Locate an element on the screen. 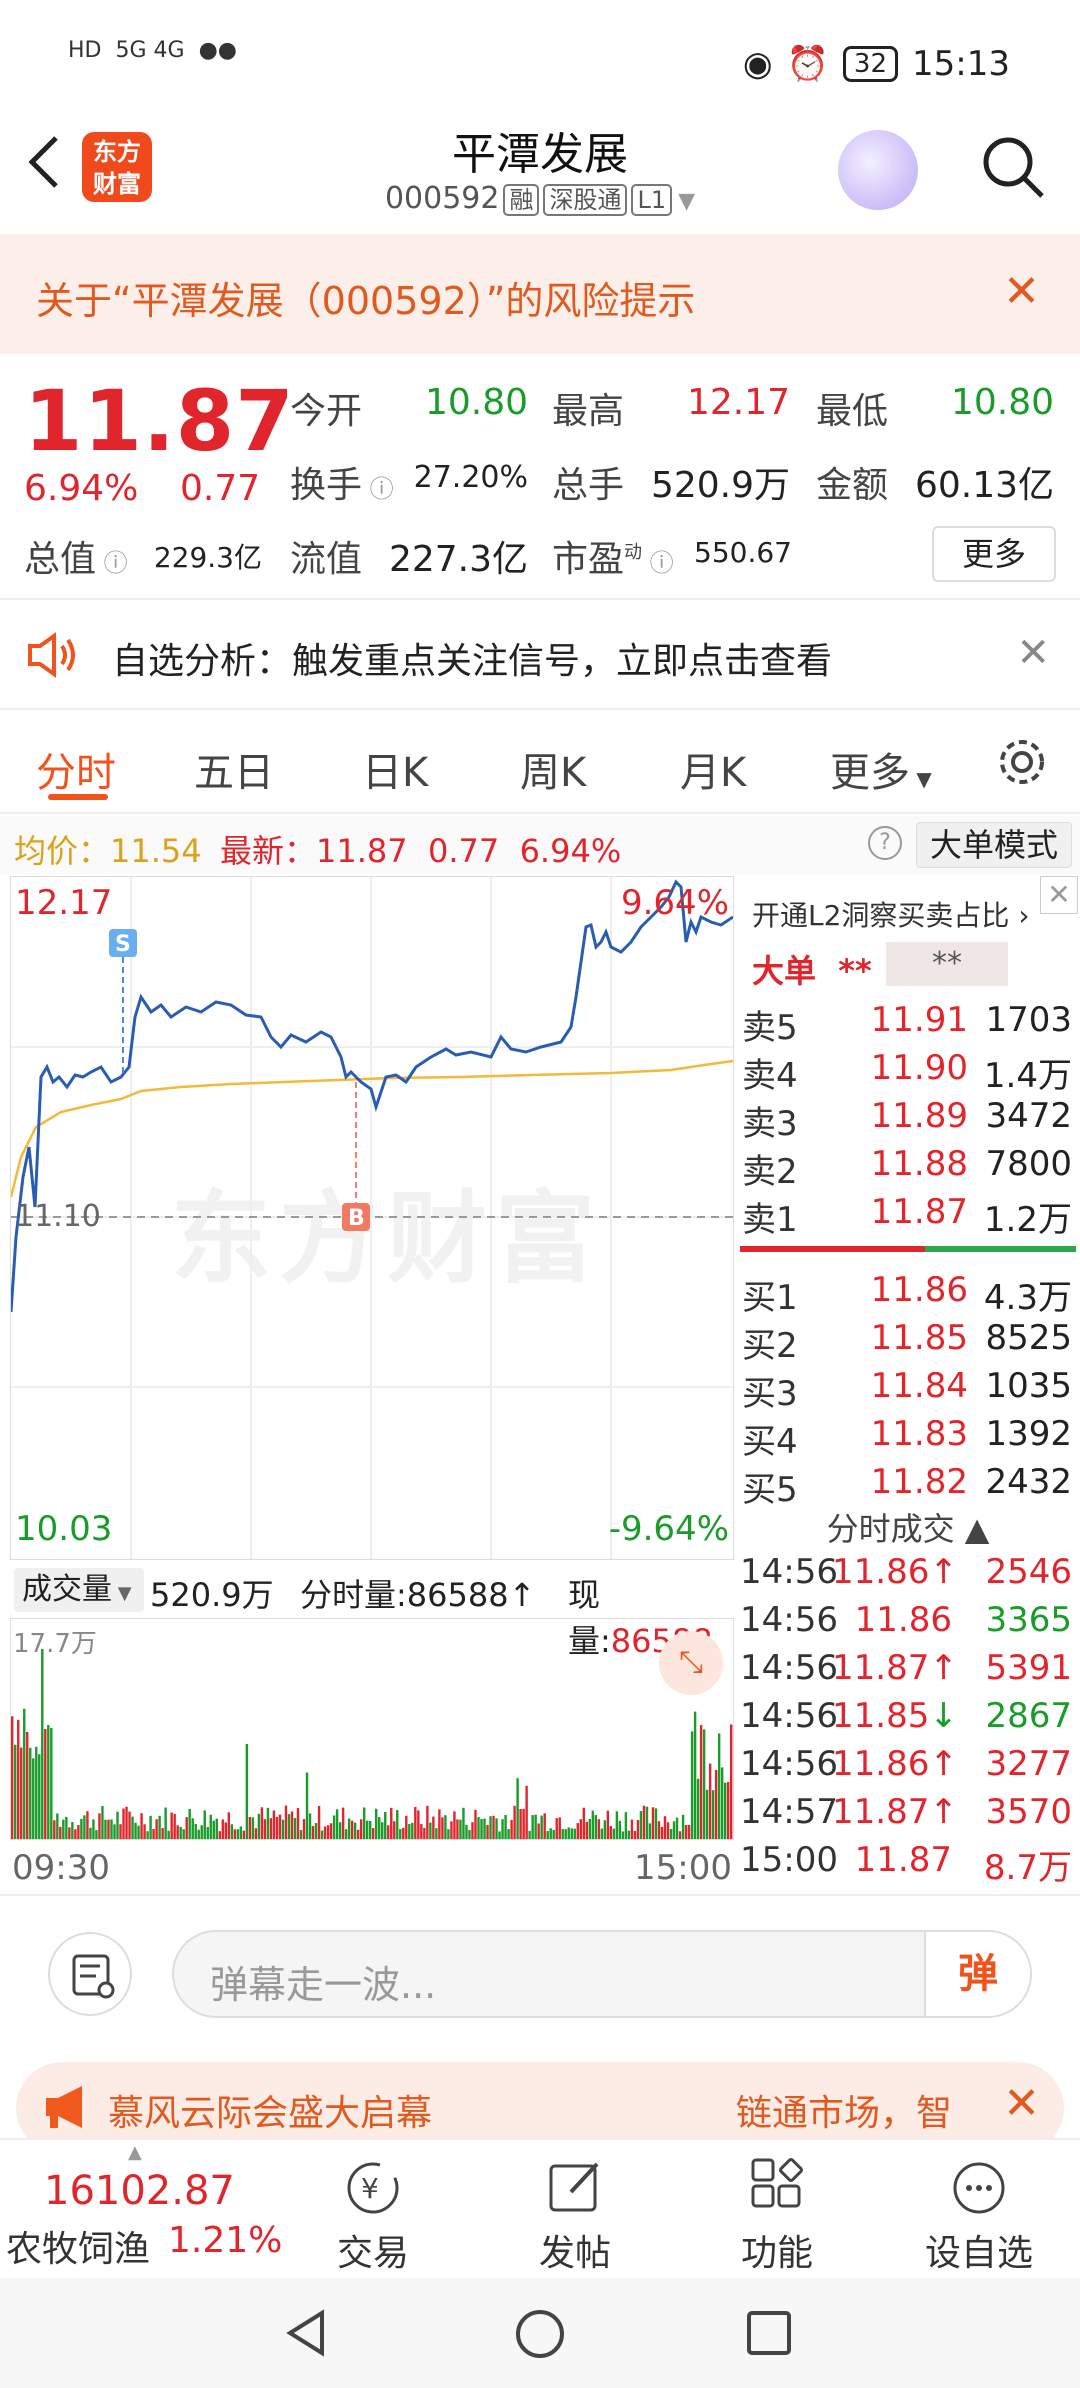  danmu-input: 弹幕走一波... 弹 is located at coordinates (602, 1974).